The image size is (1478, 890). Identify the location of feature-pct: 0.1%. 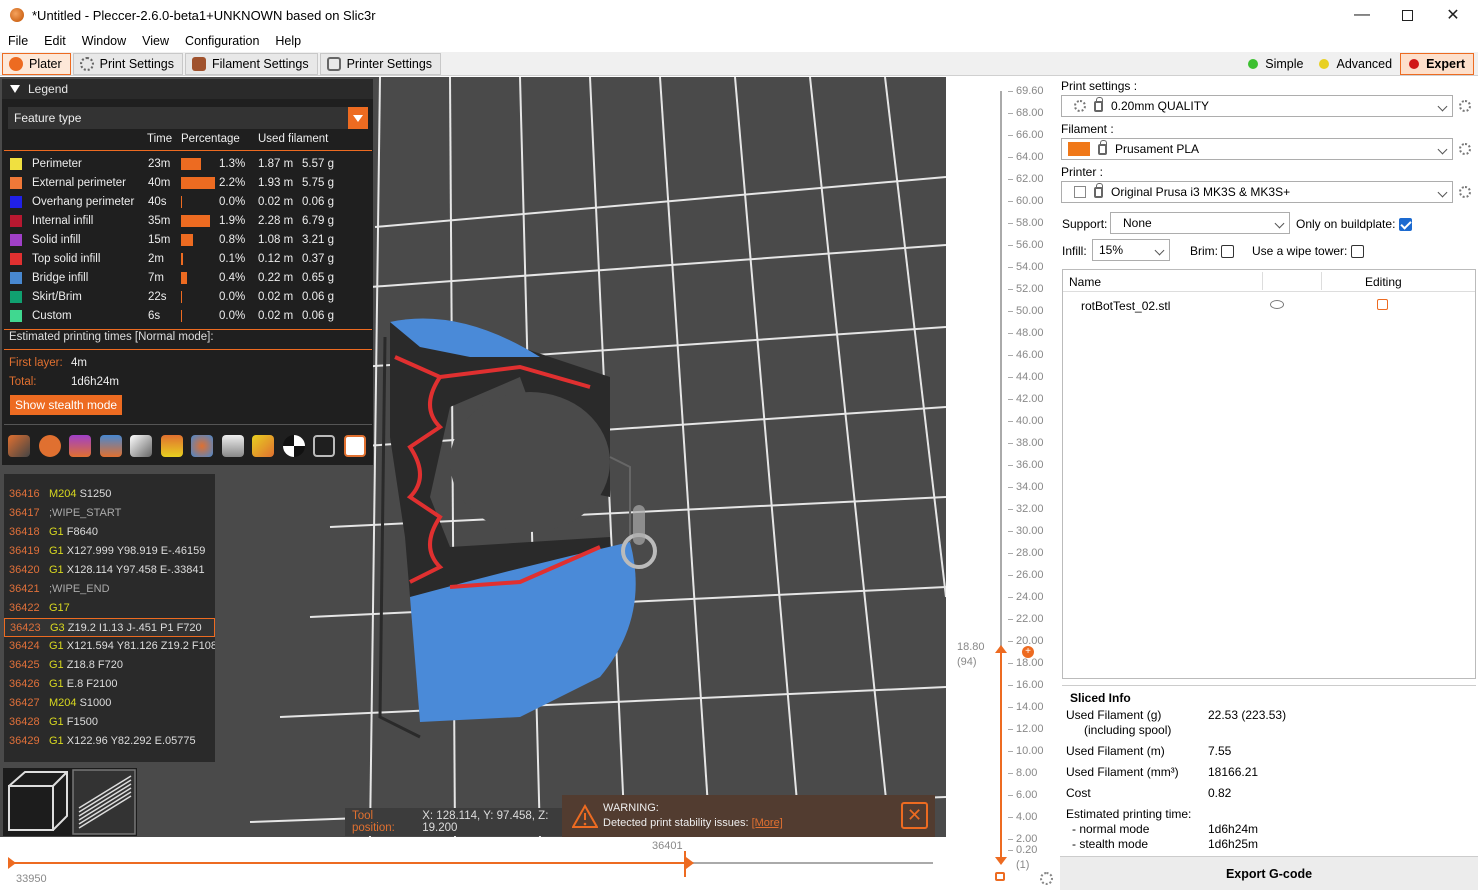
(232, 259).